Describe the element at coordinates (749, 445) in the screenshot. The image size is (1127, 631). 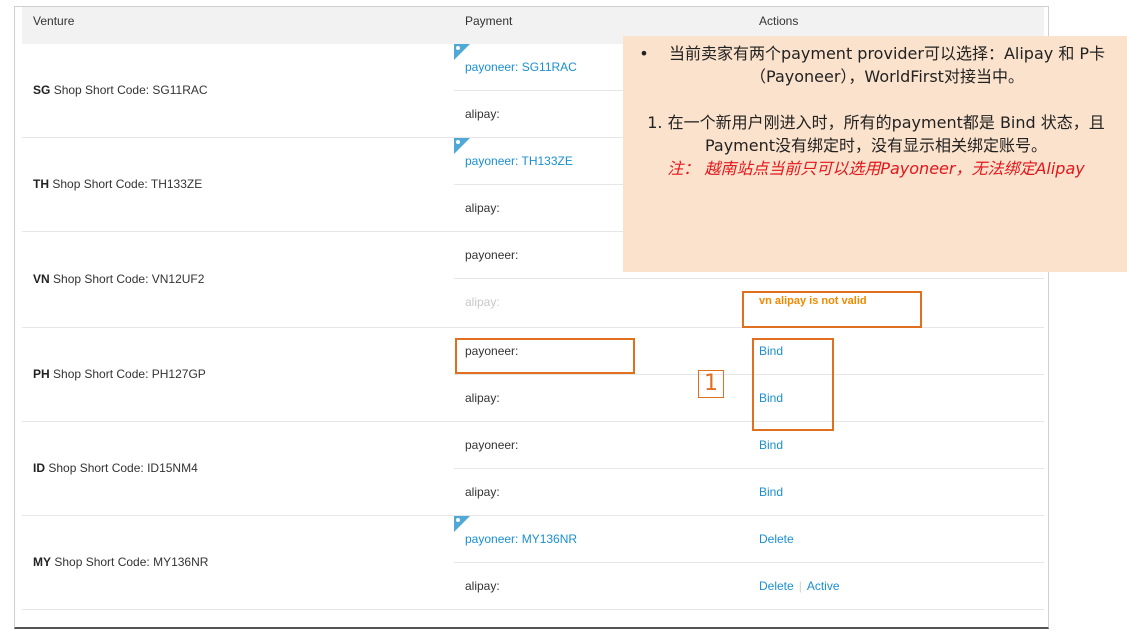
I see `payment-row: payoneer: Bind` at that location.